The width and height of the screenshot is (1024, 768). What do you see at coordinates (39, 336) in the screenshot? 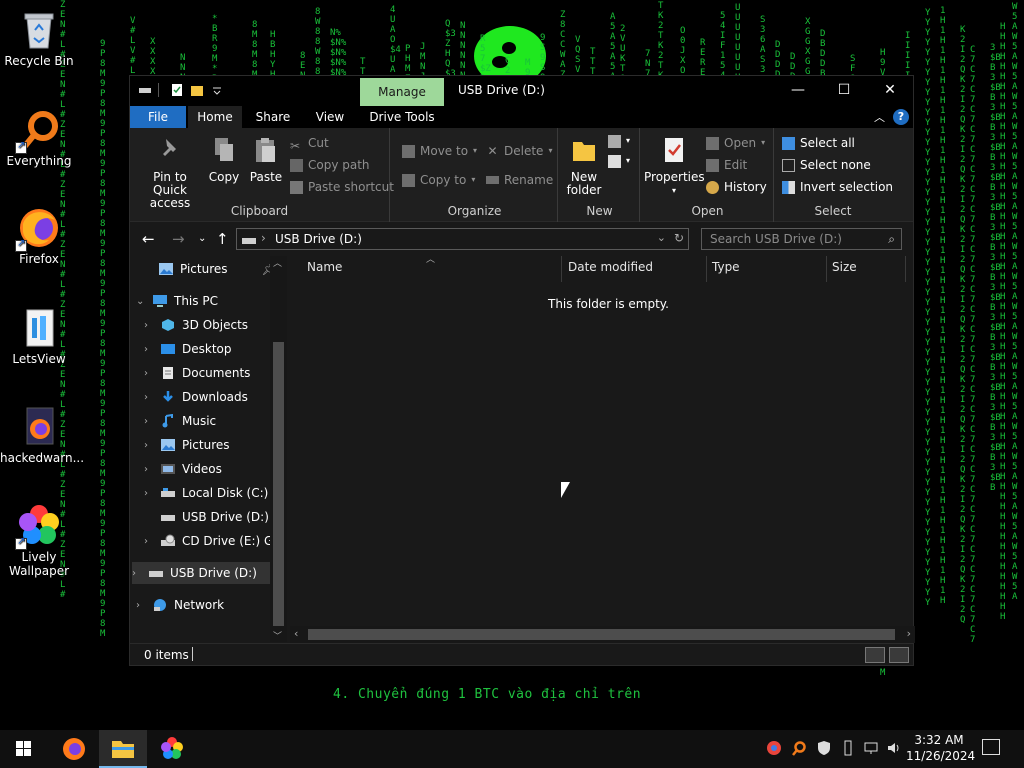
I see `desktop-icon-letsview: LetsView` at bounding box center [39, 336].